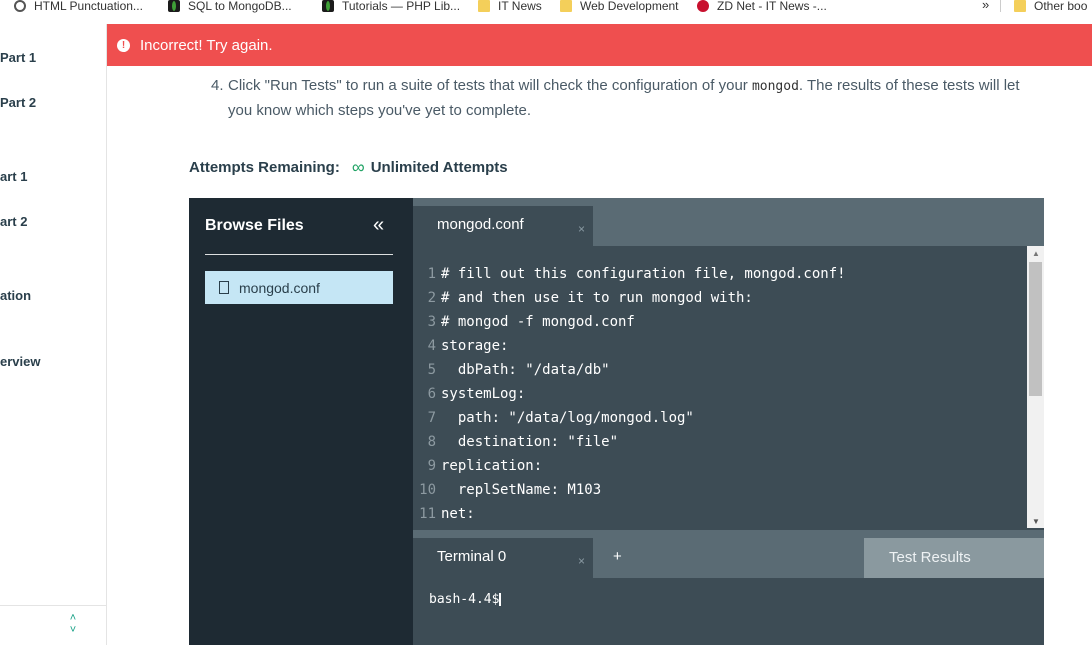 Image resolution: width=1092 pixels, height=645 pixels. Describe the element at coordinates (985, 6) in the screenshot. I see `bookmarks-overflow-button: »` at that location.